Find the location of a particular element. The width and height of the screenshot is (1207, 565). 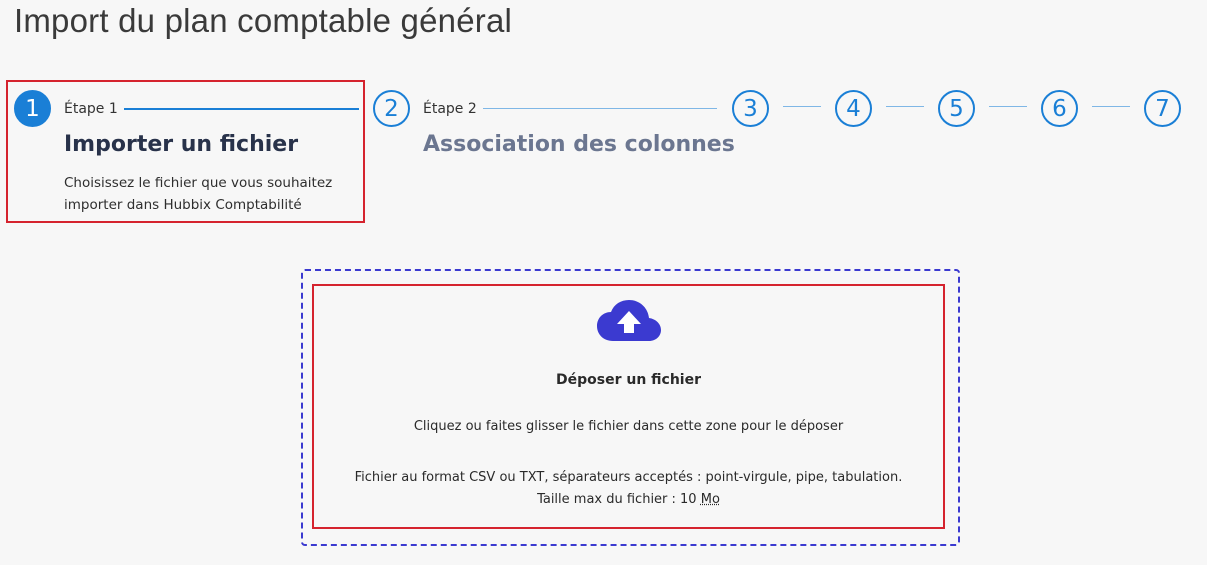

step-3-circle: 3 is located at coordinates (750, 108).